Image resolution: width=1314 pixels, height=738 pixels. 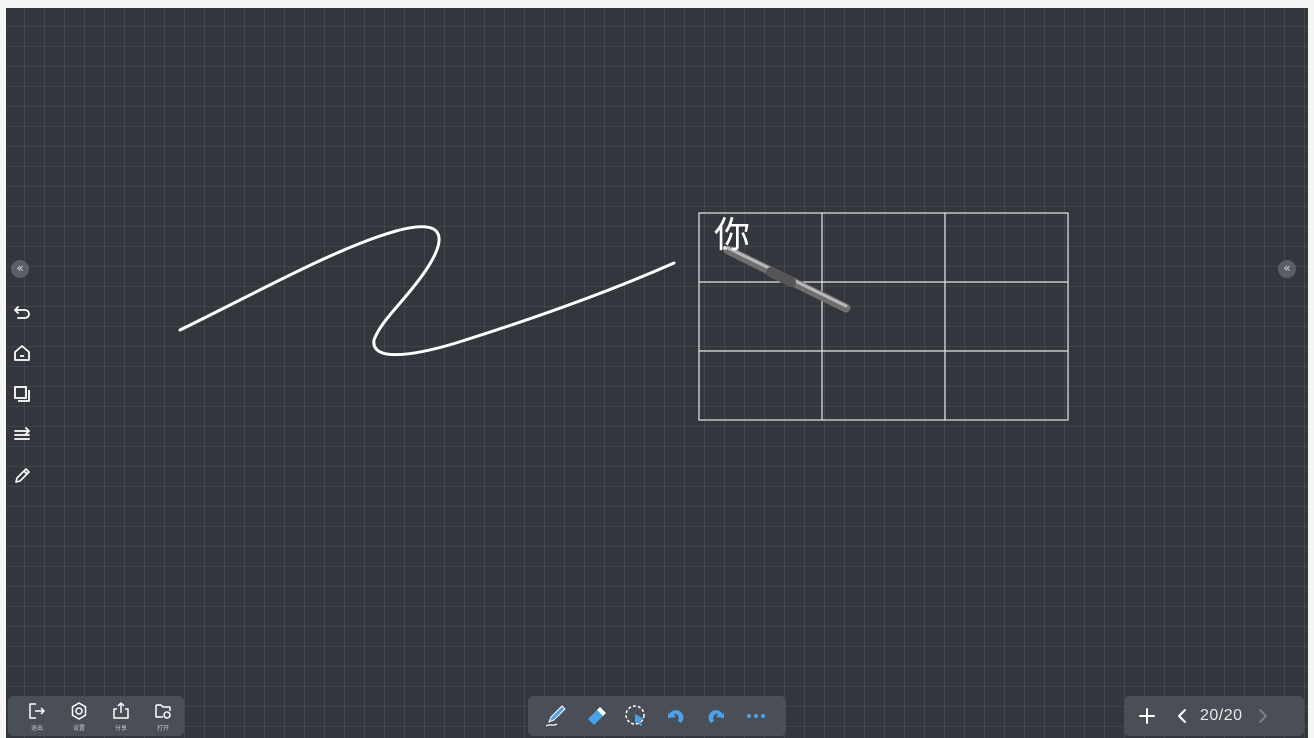 I want to click on redo-button, so click(x=716, y=716).